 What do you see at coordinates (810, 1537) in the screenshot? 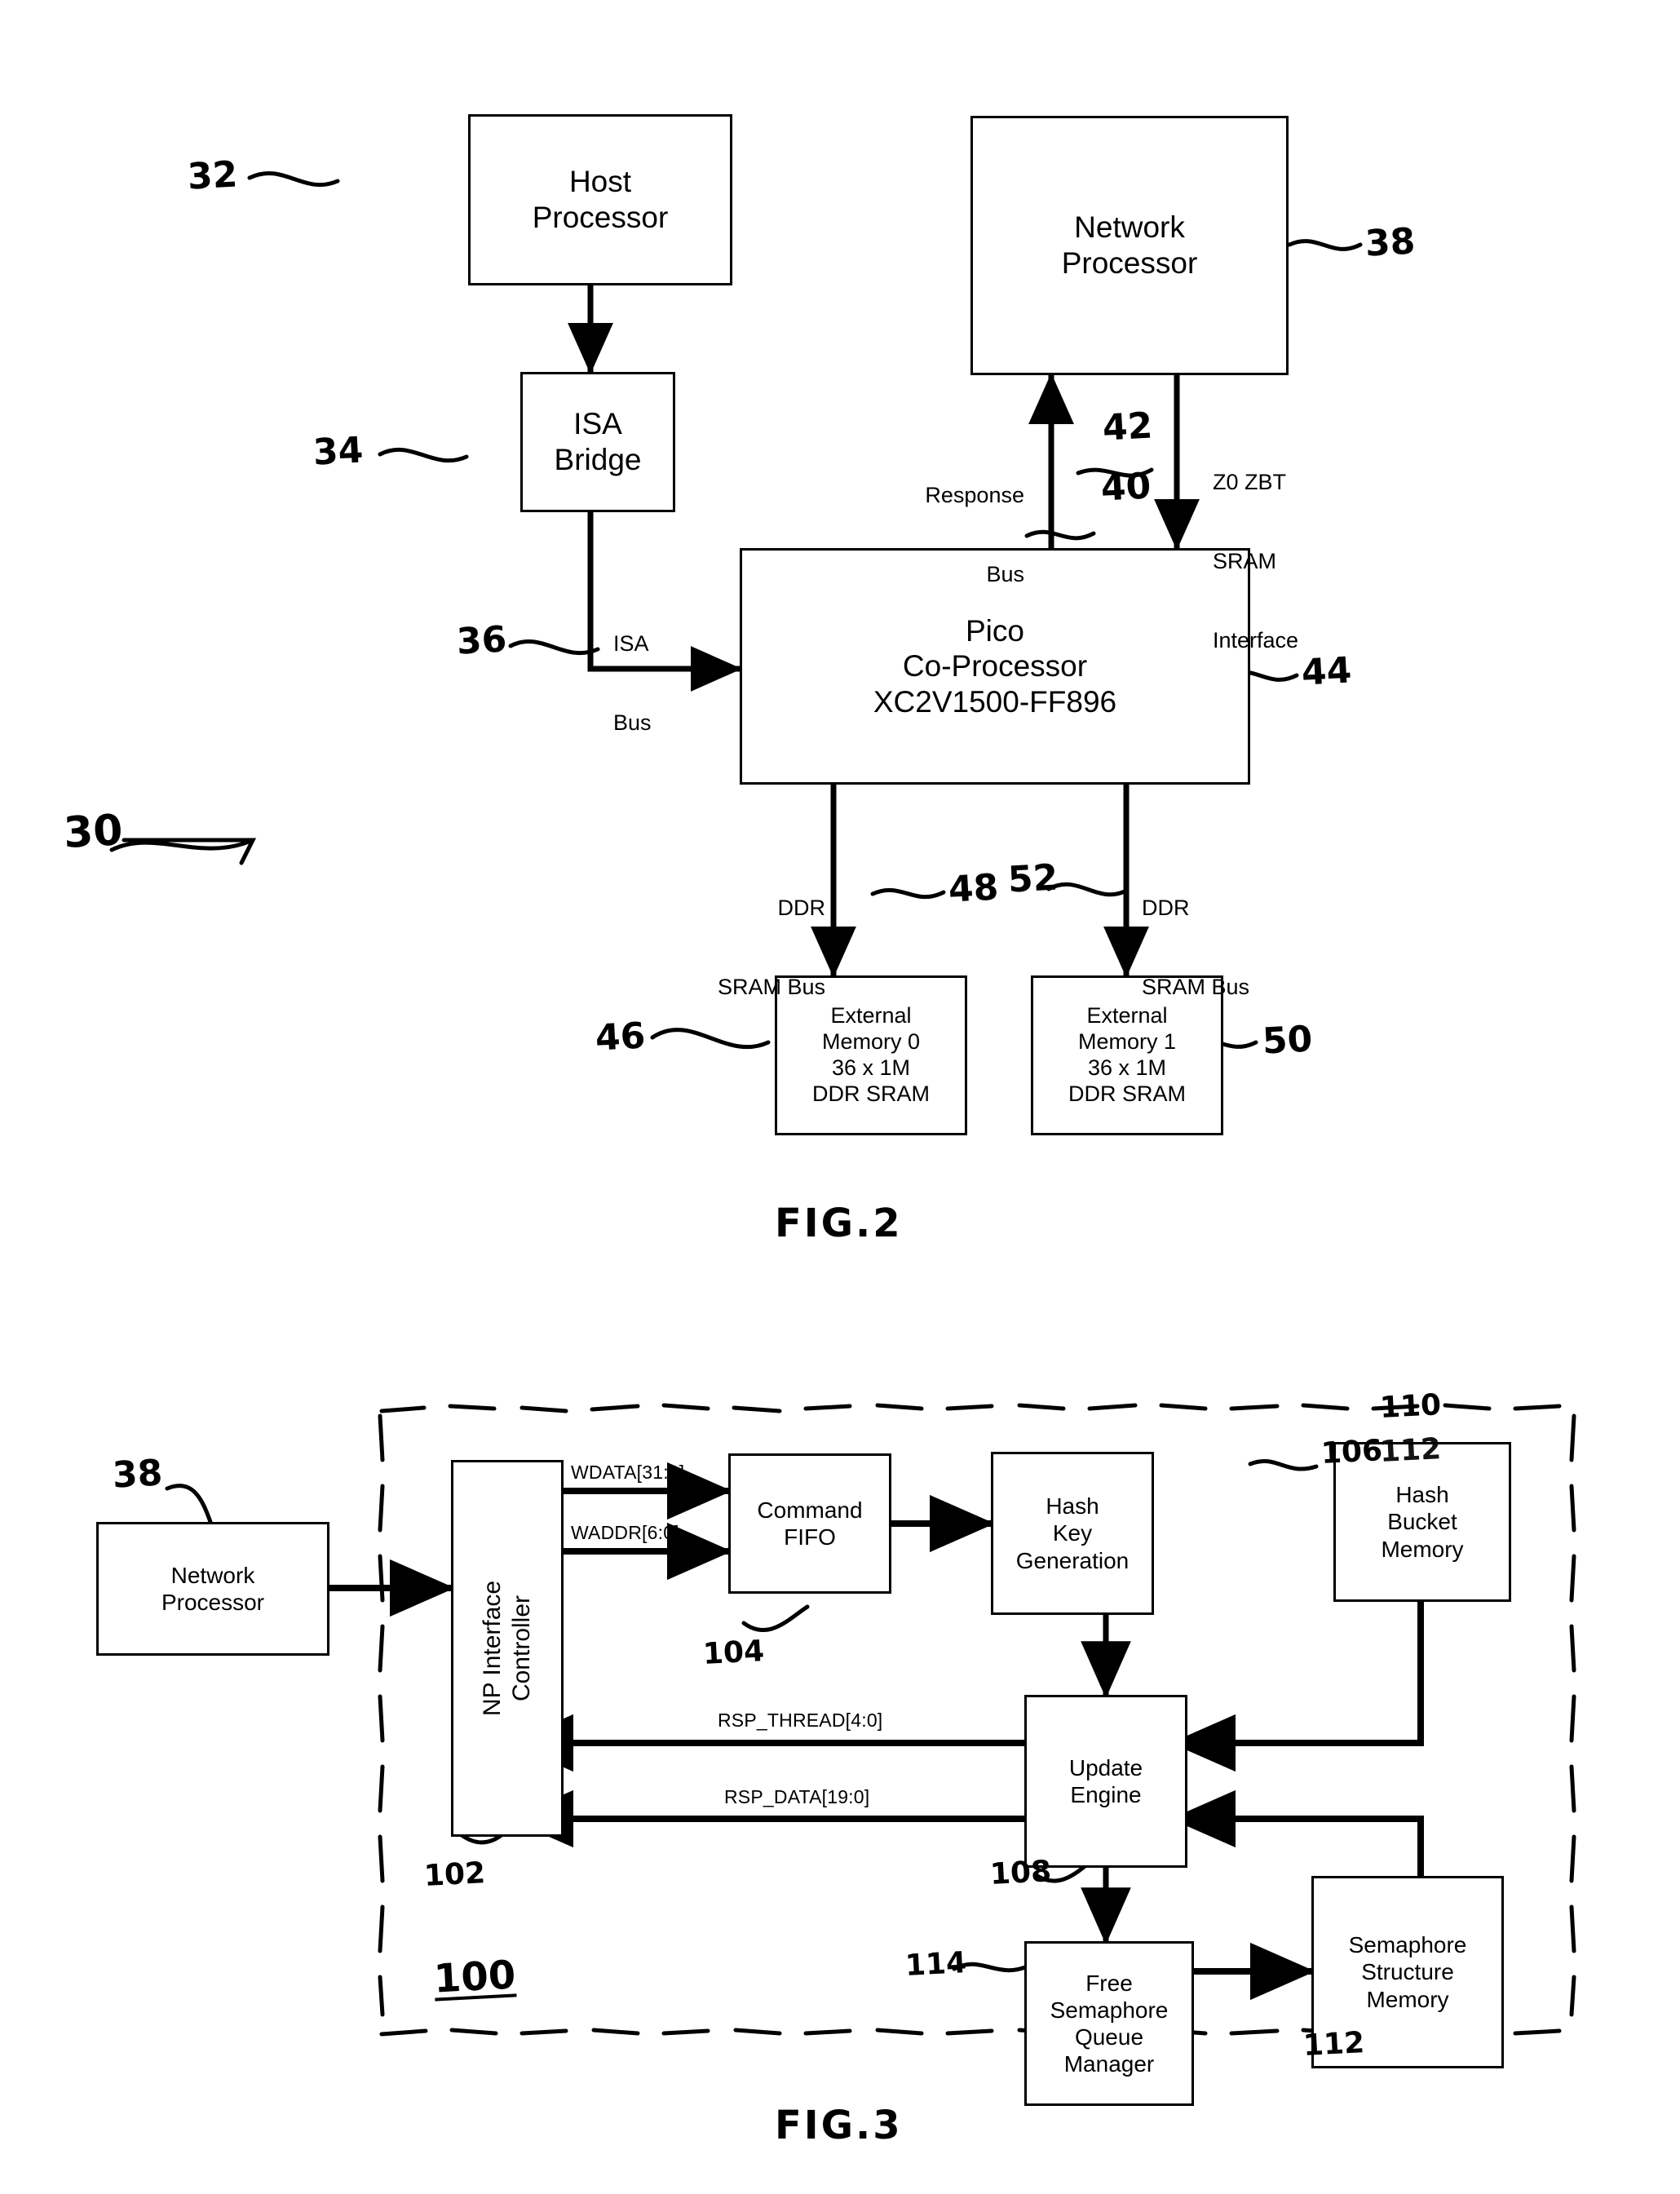
I see `block-command-fifo-line-1: FIFO` at bounding box center [810, 1537].